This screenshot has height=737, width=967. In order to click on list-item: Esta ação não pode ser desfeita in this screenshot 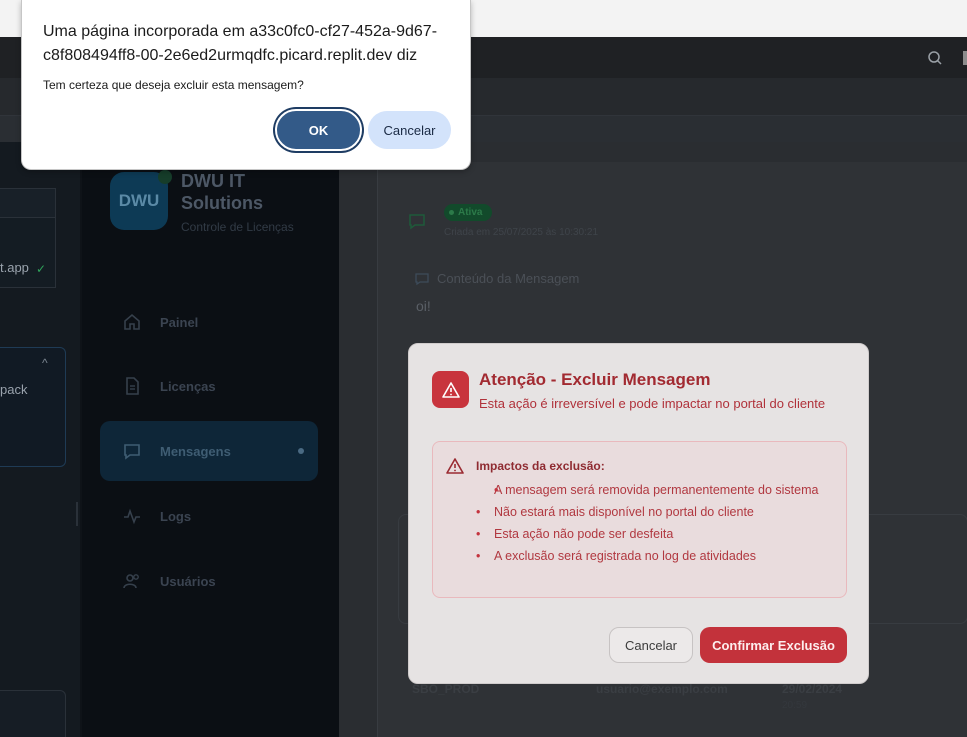, I will do `click(661, 534)`.